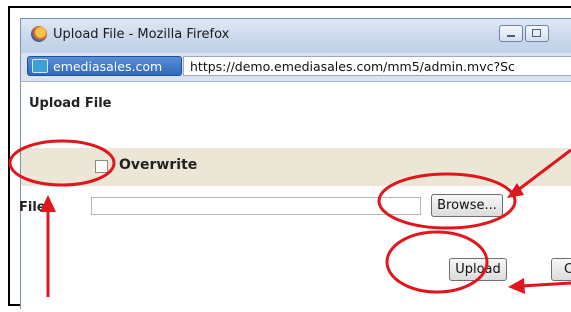  I want to click on overwrite-highlight-ellipse, so click(62, 163).